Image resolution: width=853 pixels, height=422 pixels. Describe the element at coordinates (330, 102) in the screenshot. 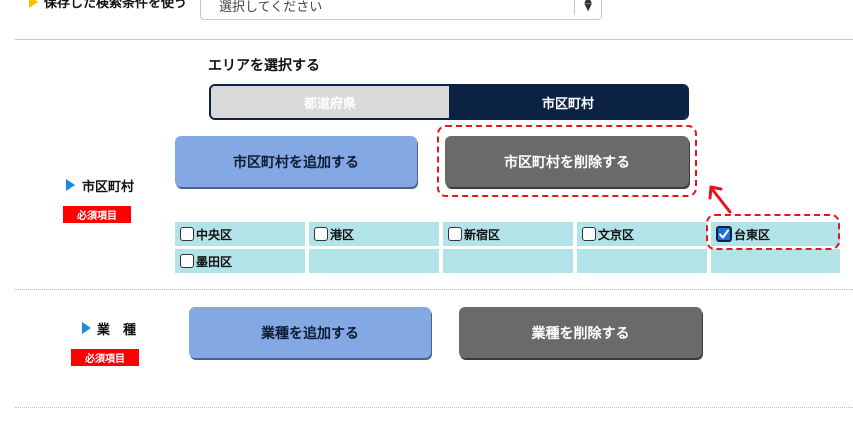

I see `tab-prefecture: 都道府県` at that location.